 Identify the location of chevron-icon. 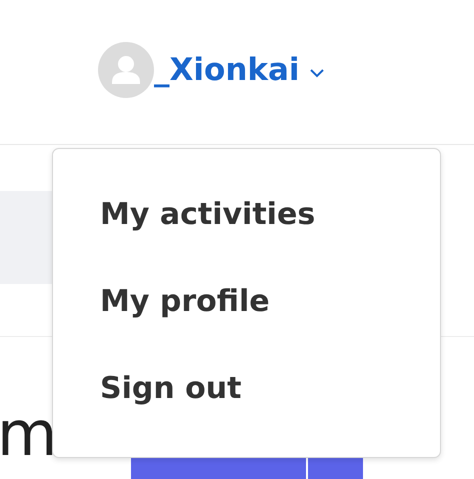
(317, 73).